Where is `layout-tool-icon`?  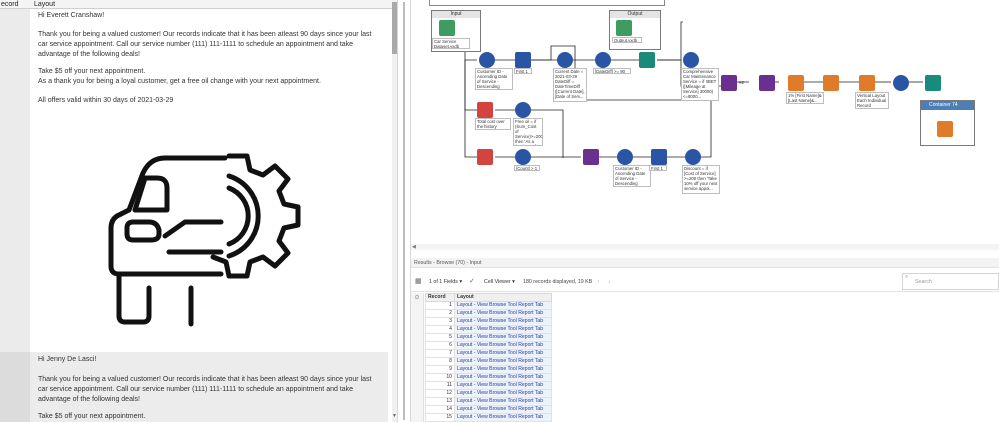 layout-tool-icon is located at coordinates (867, 83).